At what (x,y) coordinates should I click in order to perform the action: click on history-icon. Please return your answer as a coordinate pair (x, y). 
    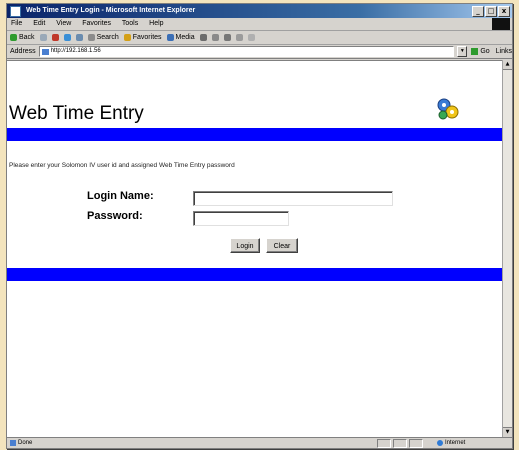
    Looking at the image, I should click on (203, 37).